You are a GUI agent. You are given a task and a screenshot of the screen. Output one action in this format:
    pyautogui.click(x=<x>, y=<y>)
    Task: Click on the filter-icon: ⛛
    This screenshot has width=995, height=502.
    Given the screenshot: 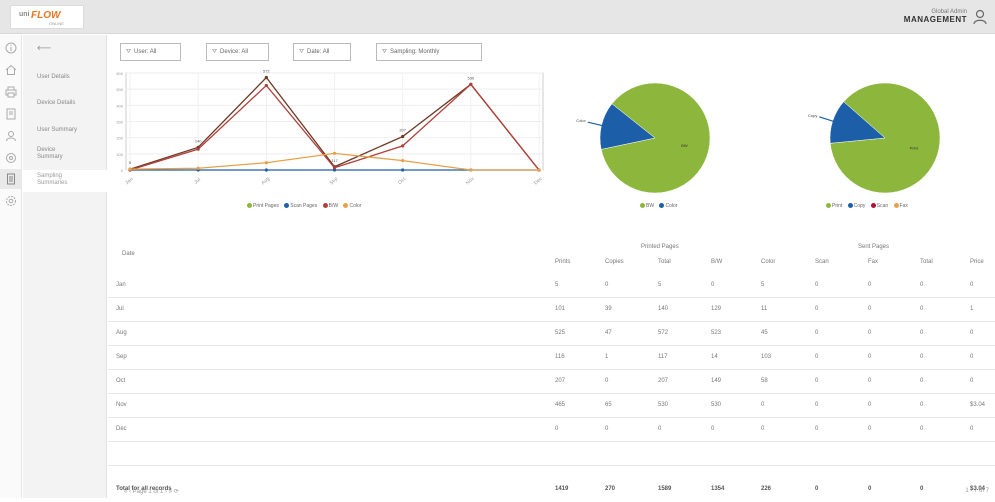 What is the action you would take?
    pyautogui.click(x=302, y=52)
    